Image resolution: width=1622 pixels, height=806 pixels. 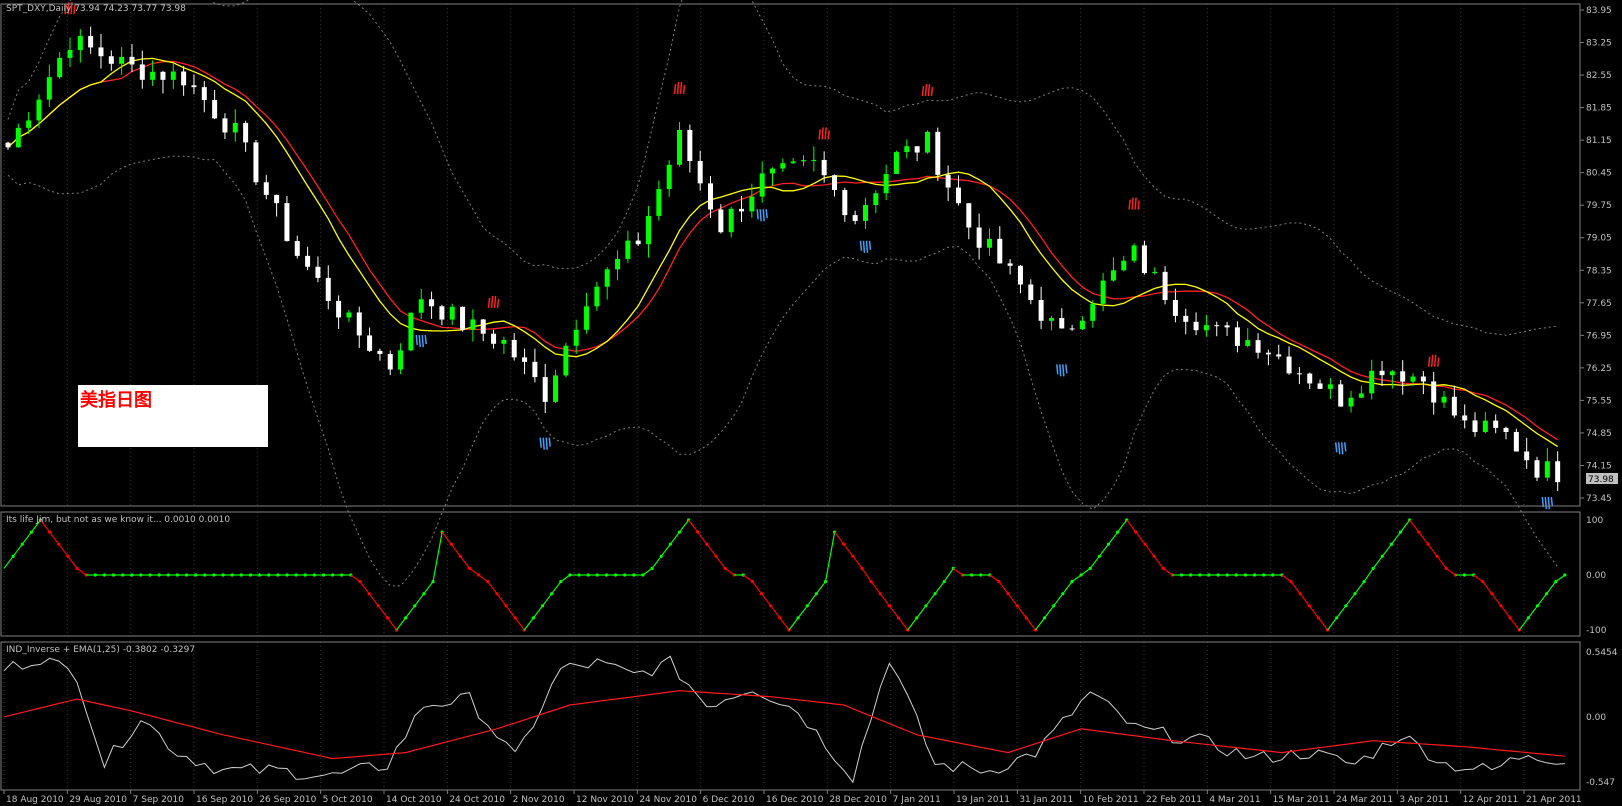 What do you see at coordinates (1599, 466) in the screenshot?
I see `main-y-tick-label: 74.15` at bounding box center [1599, 466].